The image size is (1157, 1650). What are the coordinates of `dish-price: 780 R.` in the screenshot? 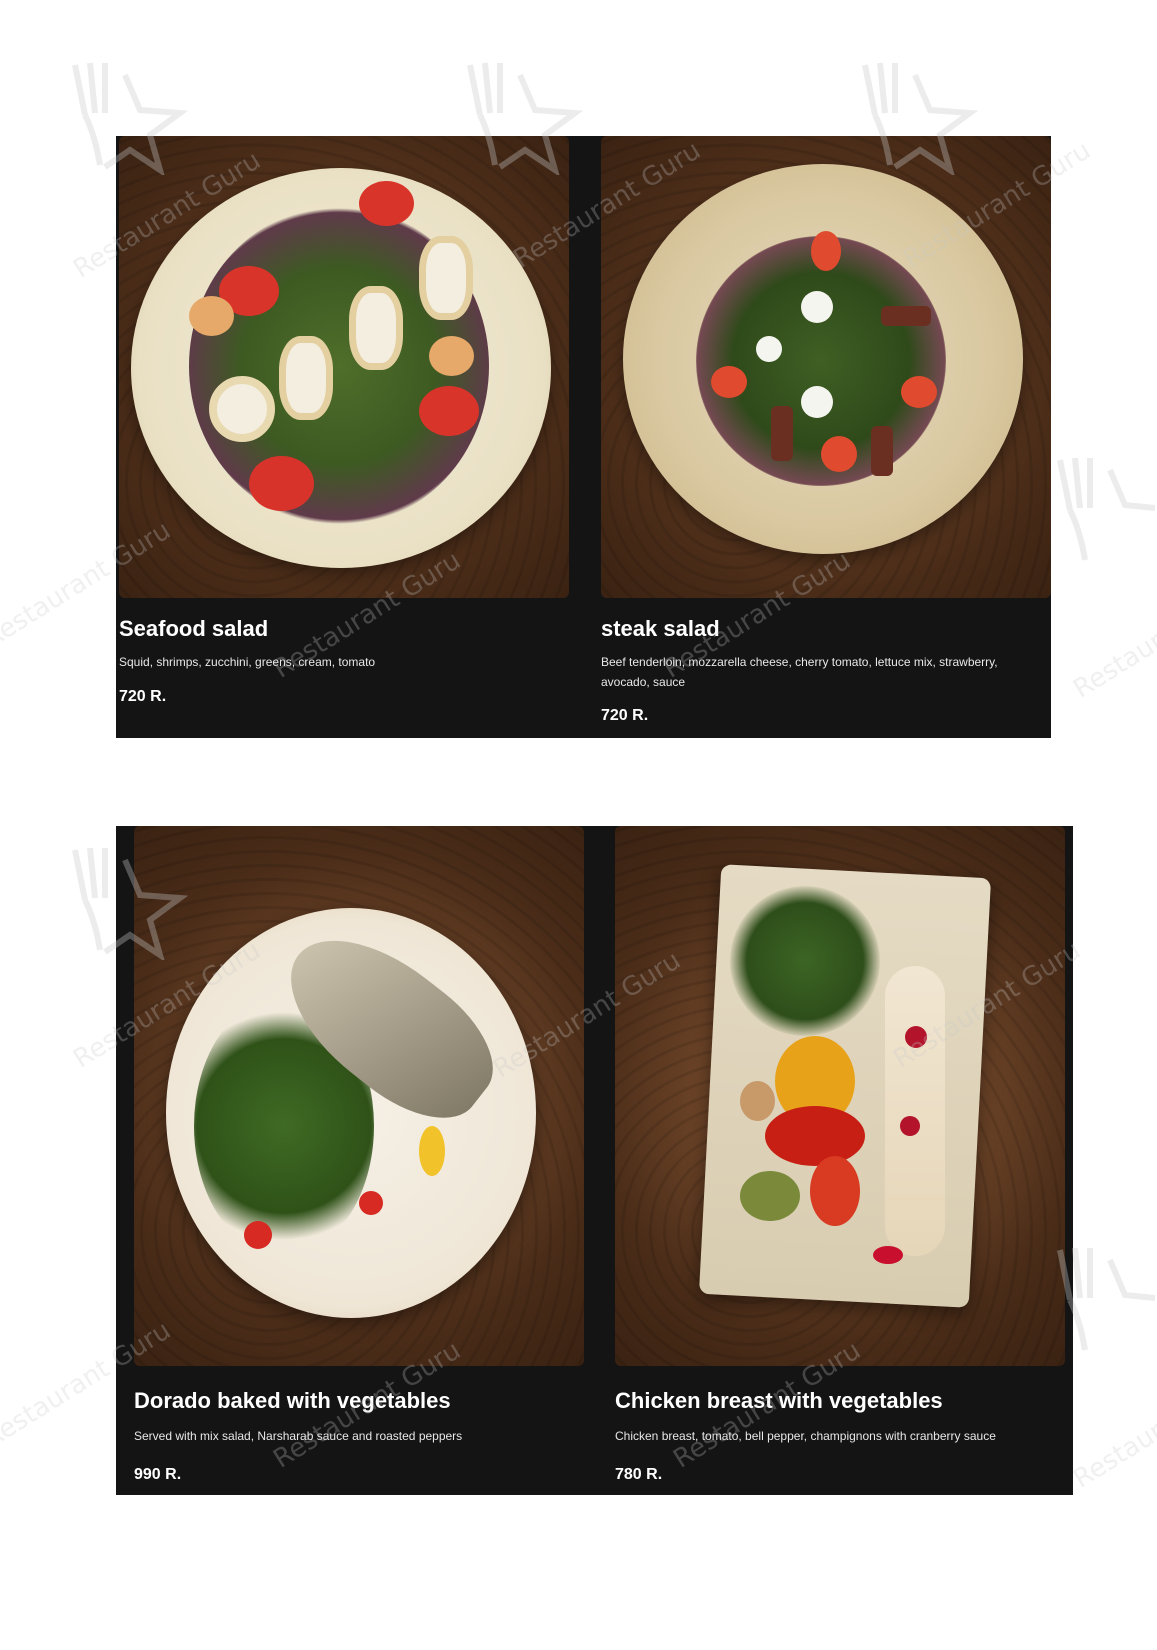 It's located at (638, 1475).